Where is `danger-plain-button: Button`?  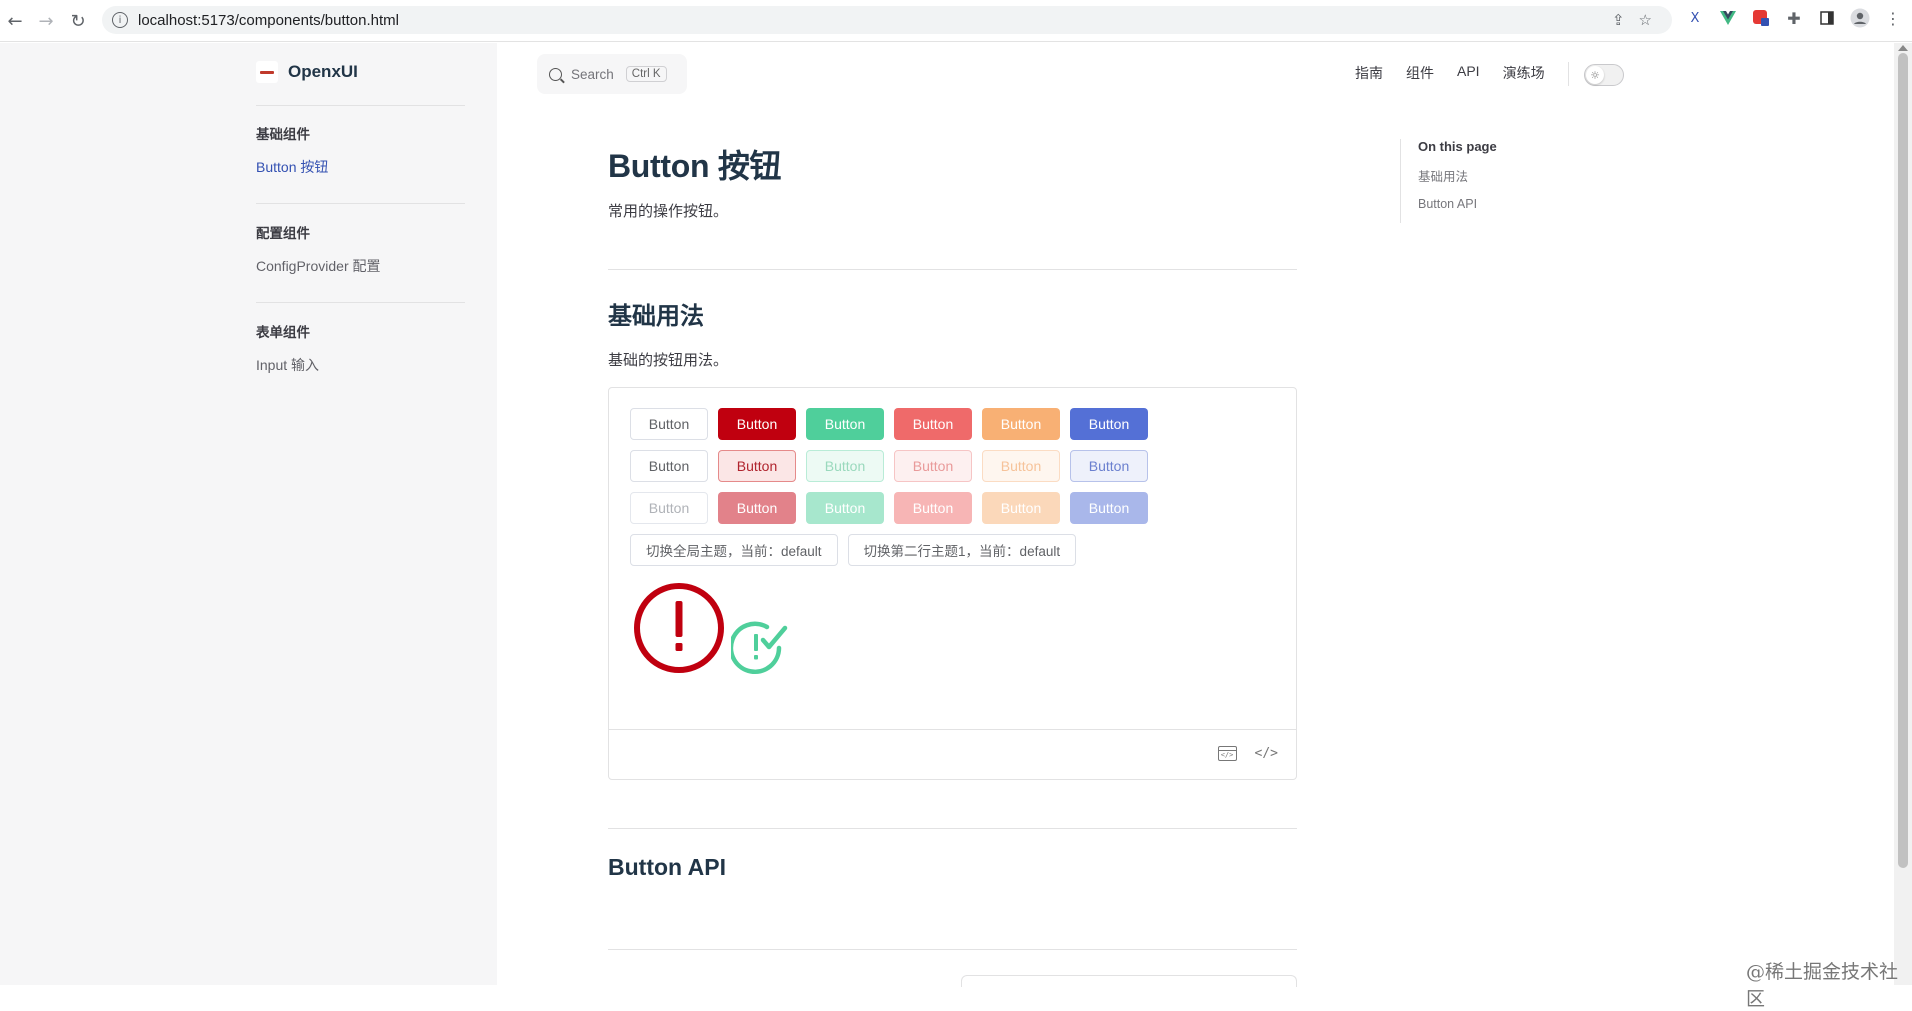
danger-plain-button: Button is located at coordinates (757, 466).